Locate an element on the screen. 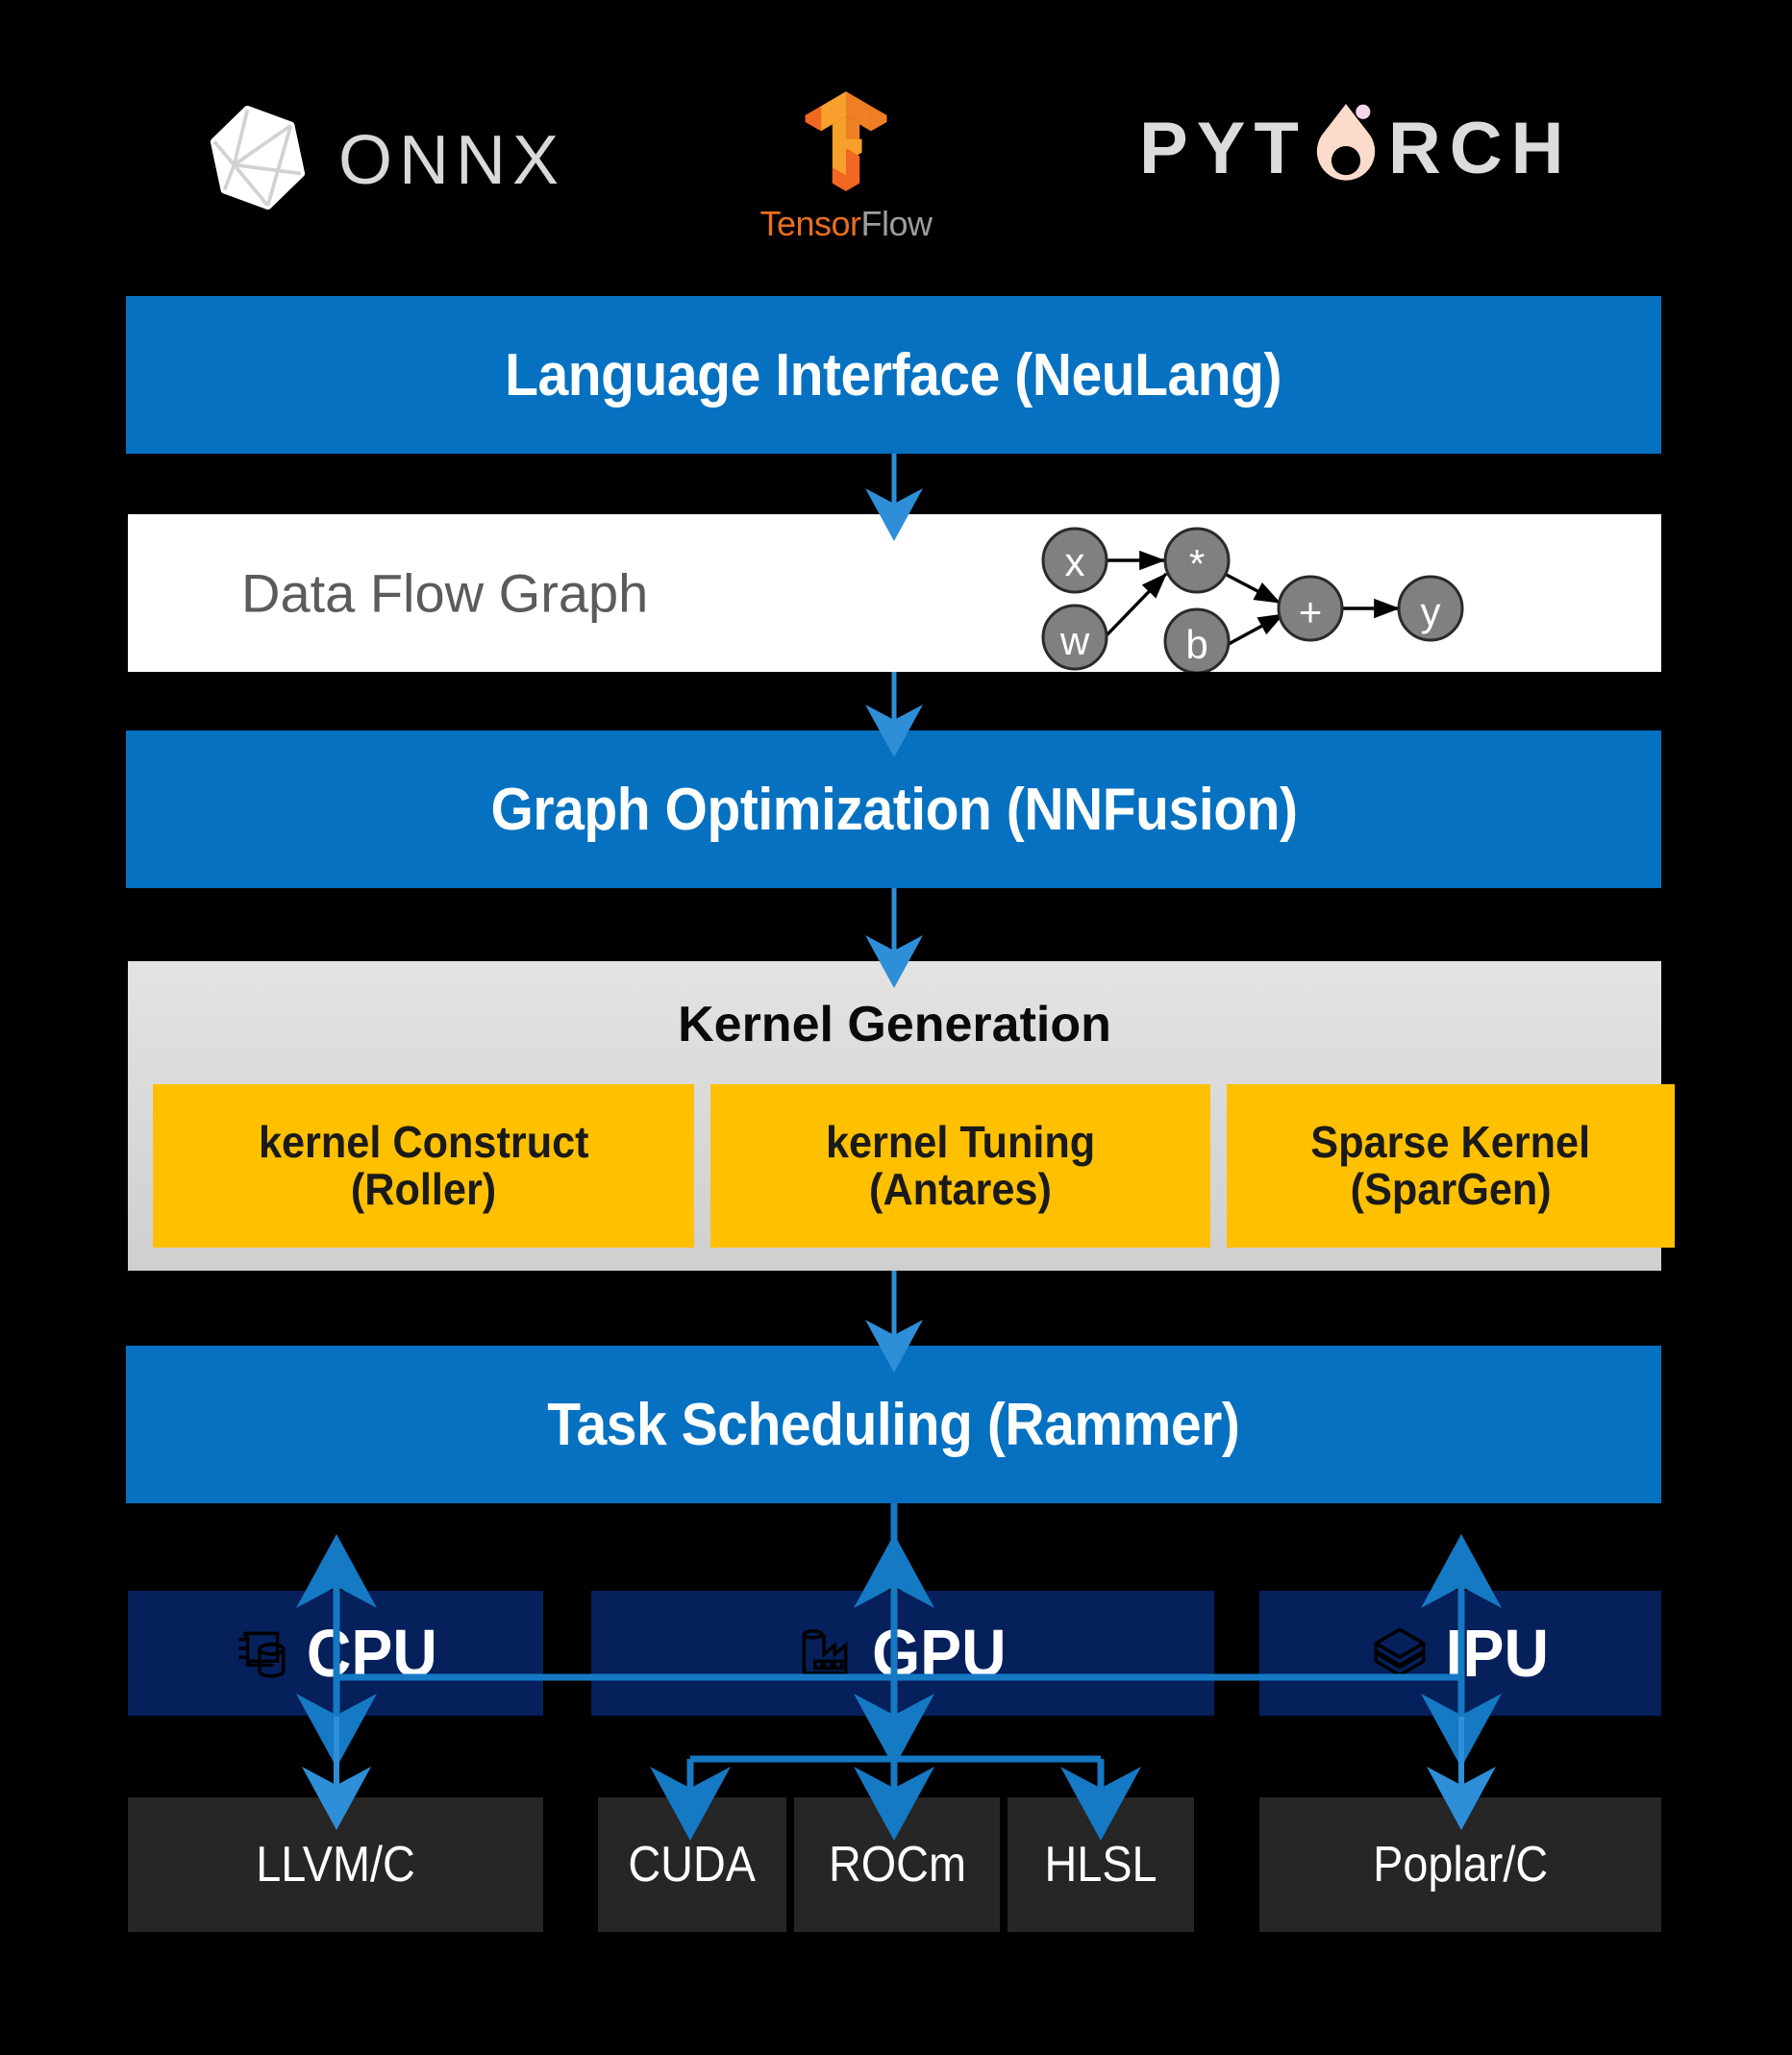 Image resolution: width=1792 pixels, height=2055 pixels. kernel-box-roller-line1: kernel Construct is located at coordinates (423, 1142).